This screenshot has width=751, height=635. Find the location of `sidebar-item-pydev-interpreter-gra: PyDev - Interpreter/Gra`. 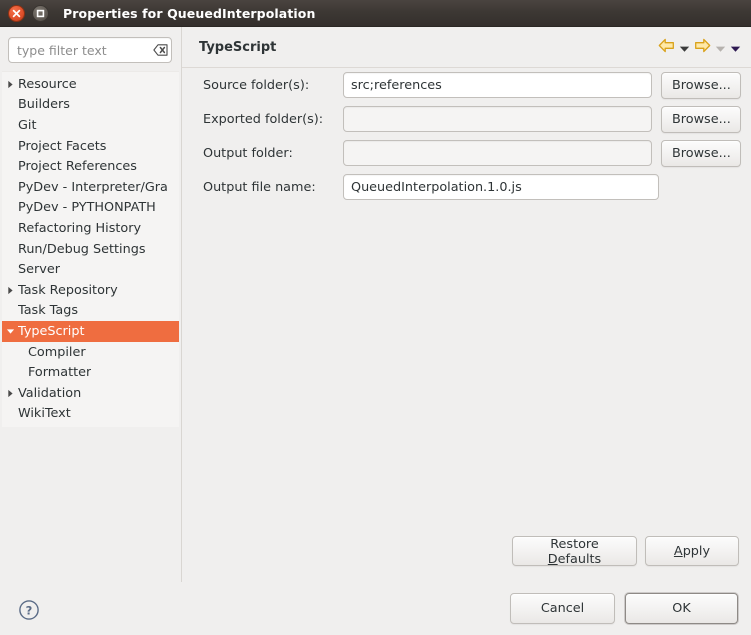

sidebar-item-pydev-interpreter-gra: PyDev - Interpreter/Gra is located at coordinates (90, 187).